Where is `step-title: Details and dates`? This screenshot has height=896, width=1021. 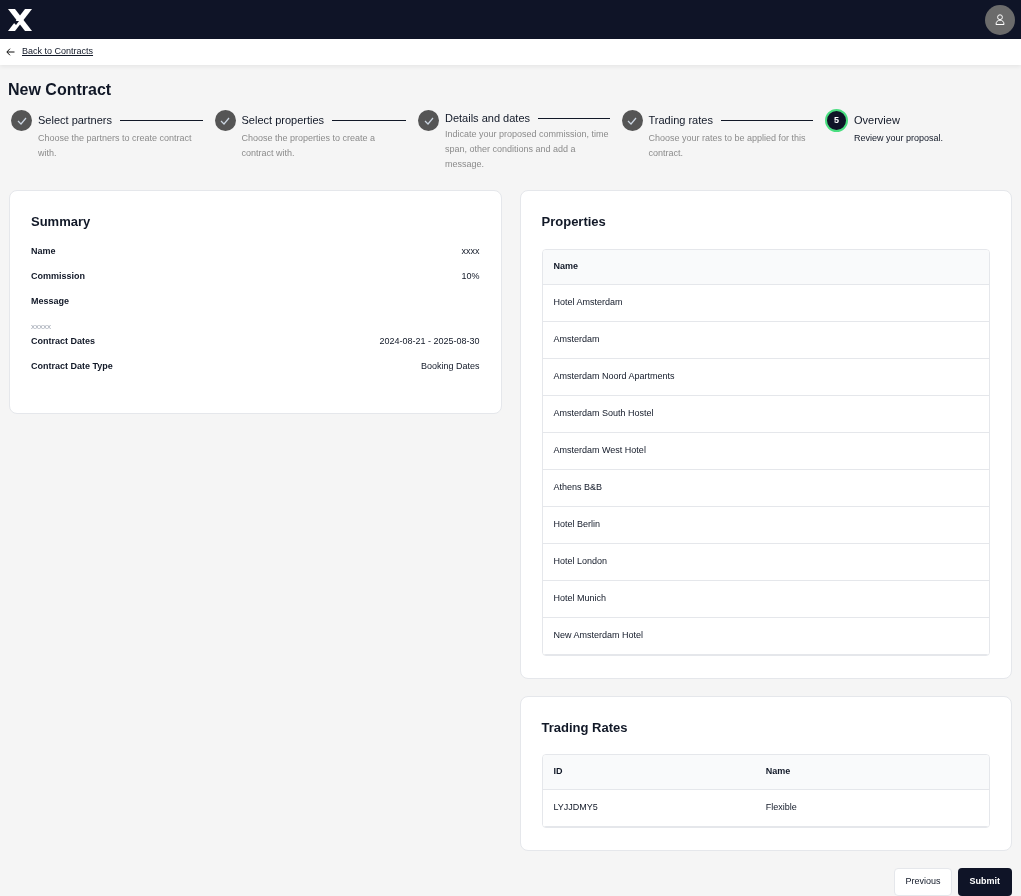
step-title: Details and dates is located at coordinates (487, 118).